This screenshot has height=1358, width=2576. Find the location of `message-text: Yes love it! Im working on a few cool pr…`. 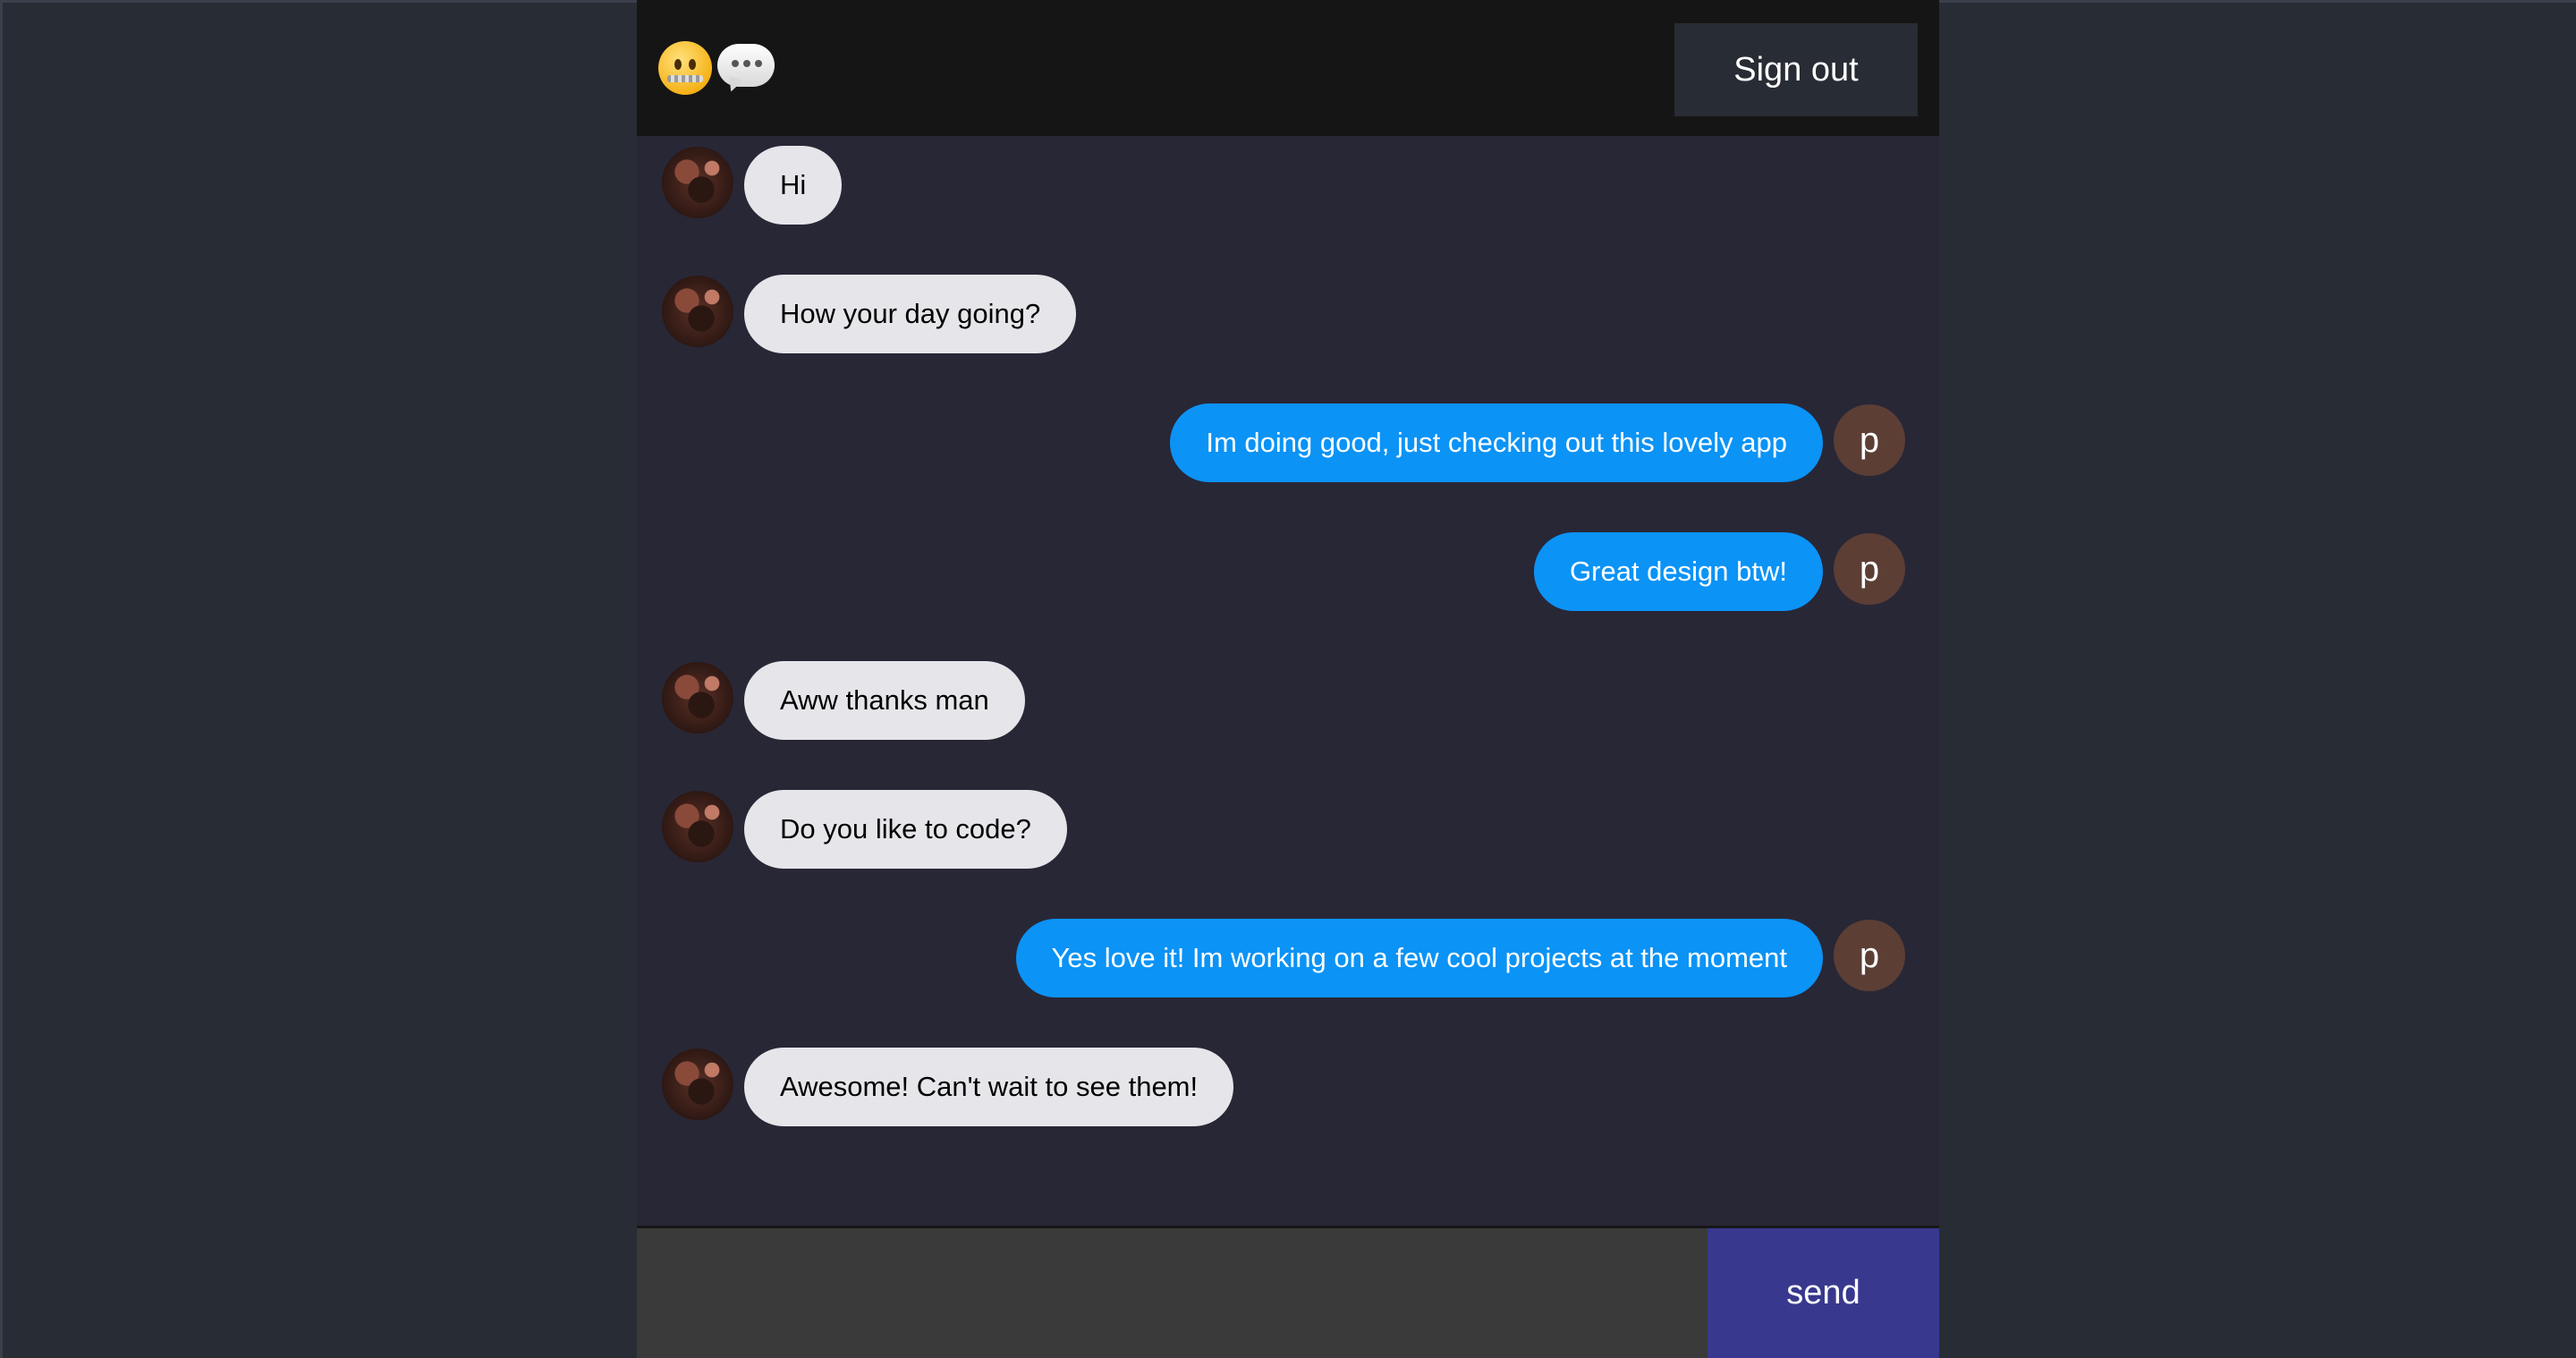

message-text: Yes love it! Im working on a few cool pr… is located at coordinates (1419, 958).